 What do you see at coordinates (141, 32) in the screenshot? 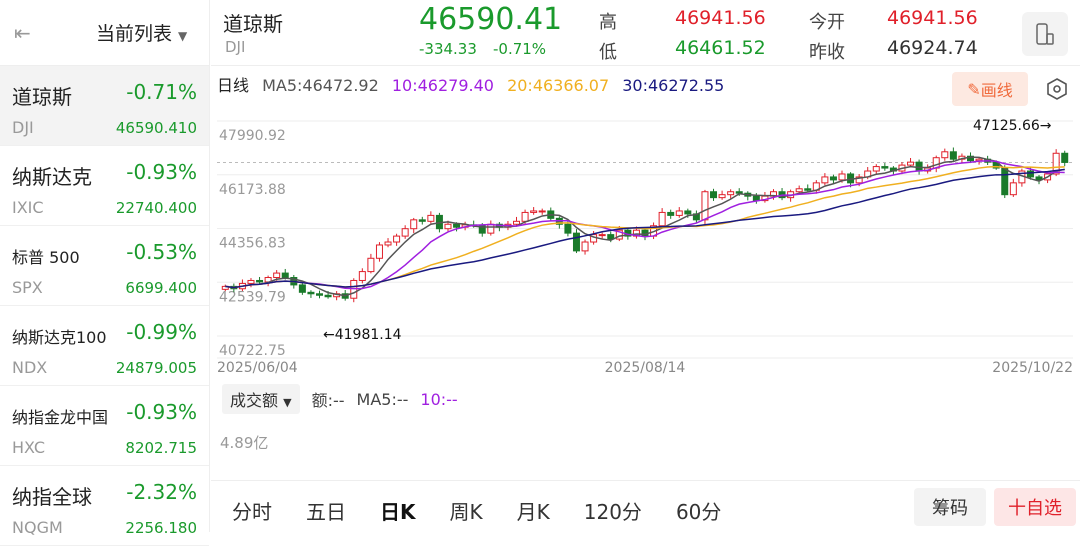
I see `list-selector: 当前列表 ▼` at bounding box center [141, 32].